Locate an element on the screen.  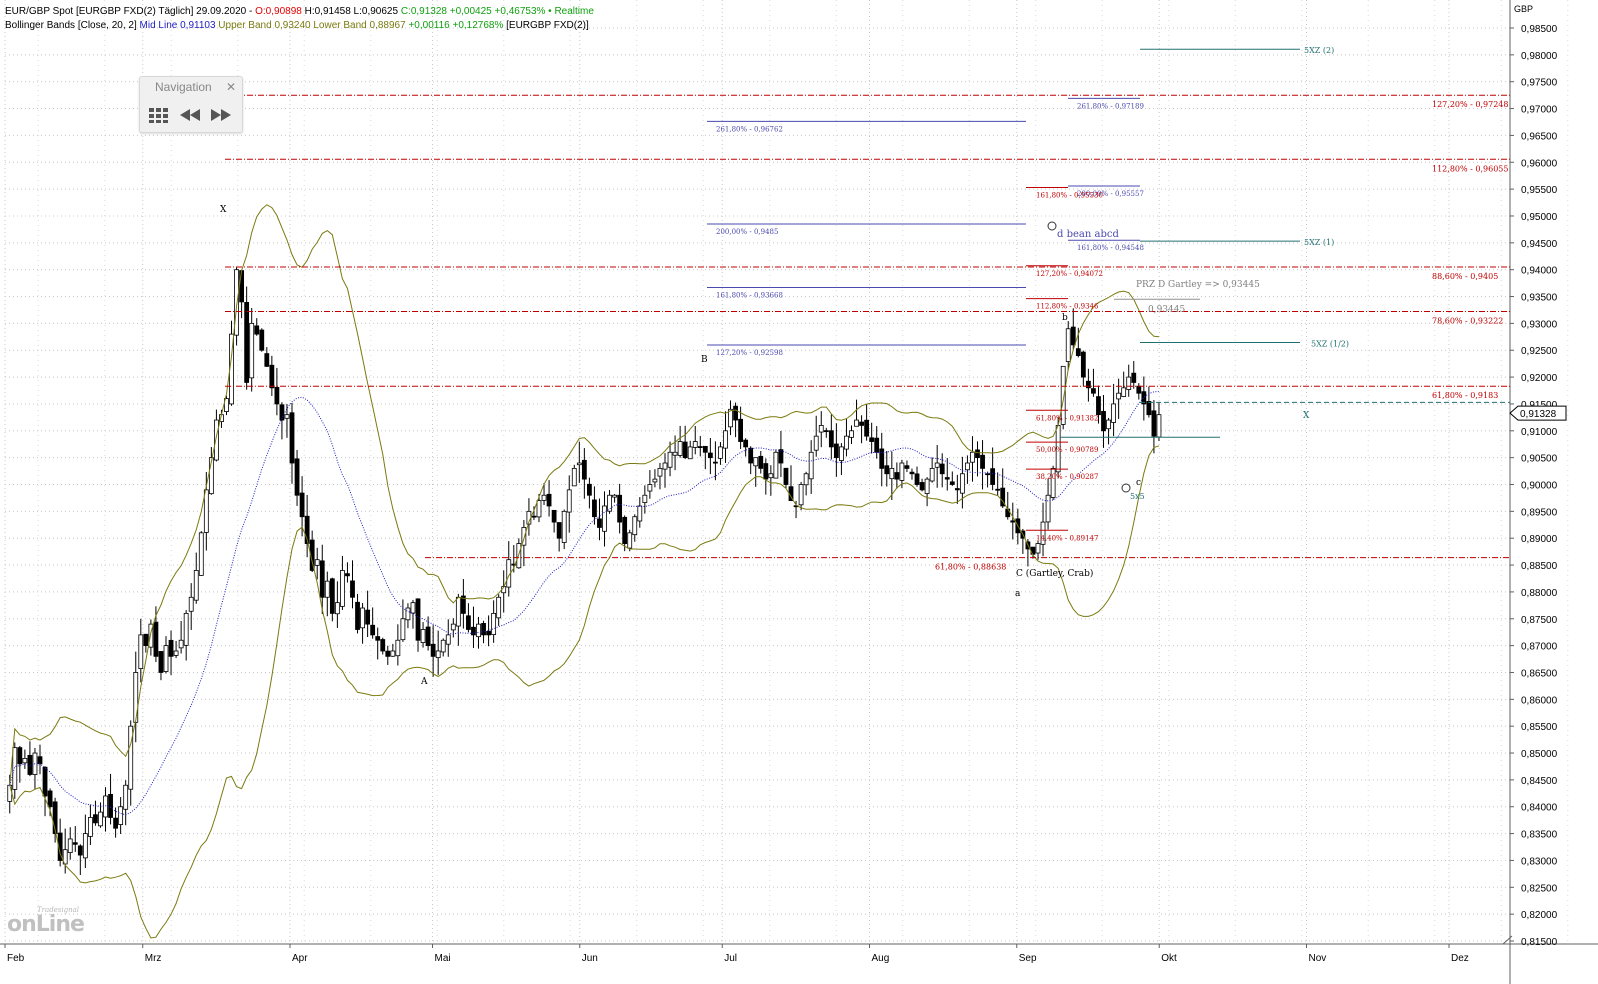
teal-level-label: 5XZ (1/2) is located at coordinates (1330, 343).